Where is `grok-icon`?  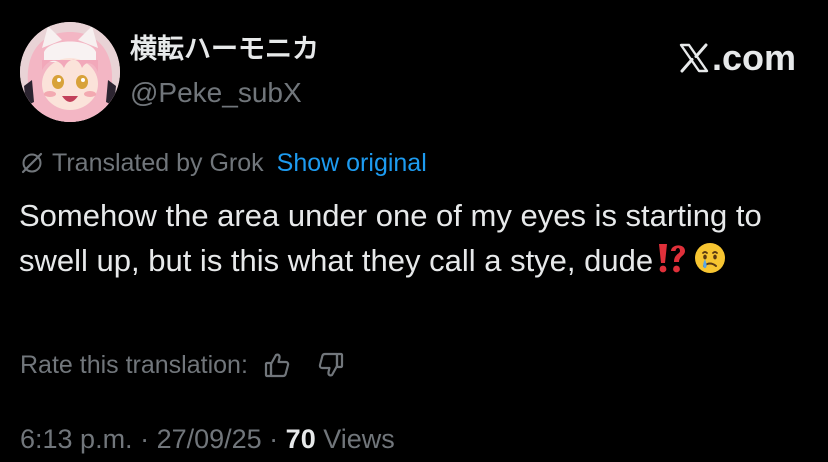
grok-icon is located at coordinates (32, 163).